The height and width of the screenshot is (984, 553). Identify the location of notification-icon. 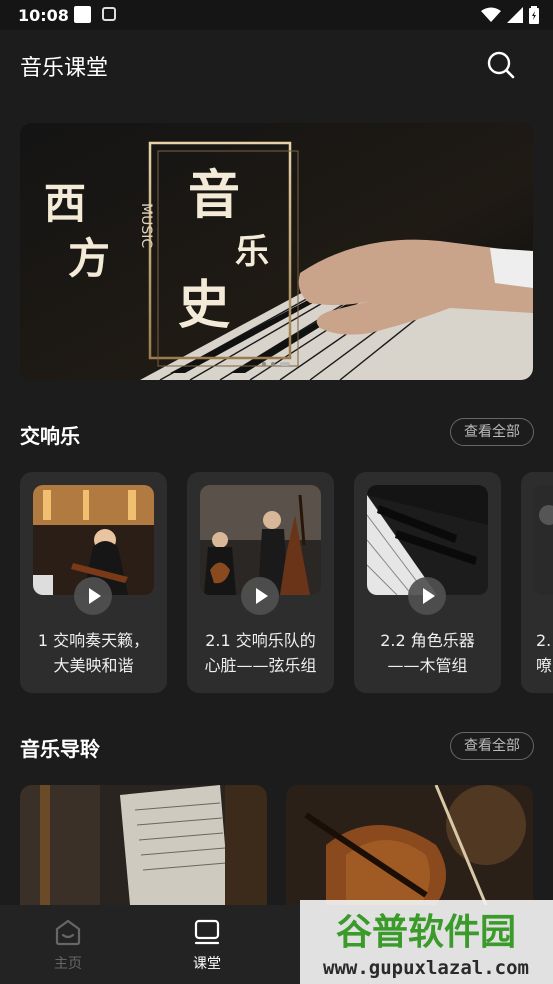
(82, 14).